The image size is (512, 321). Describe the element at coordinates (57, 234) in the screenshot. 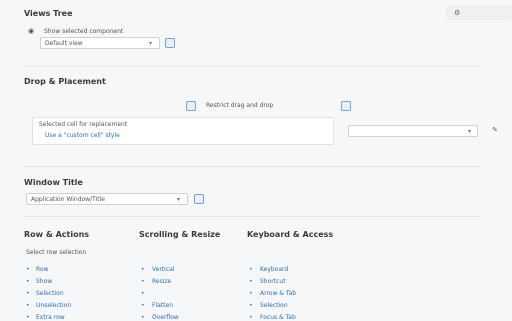

I see `col1-heading: Row & Actions` at that location.